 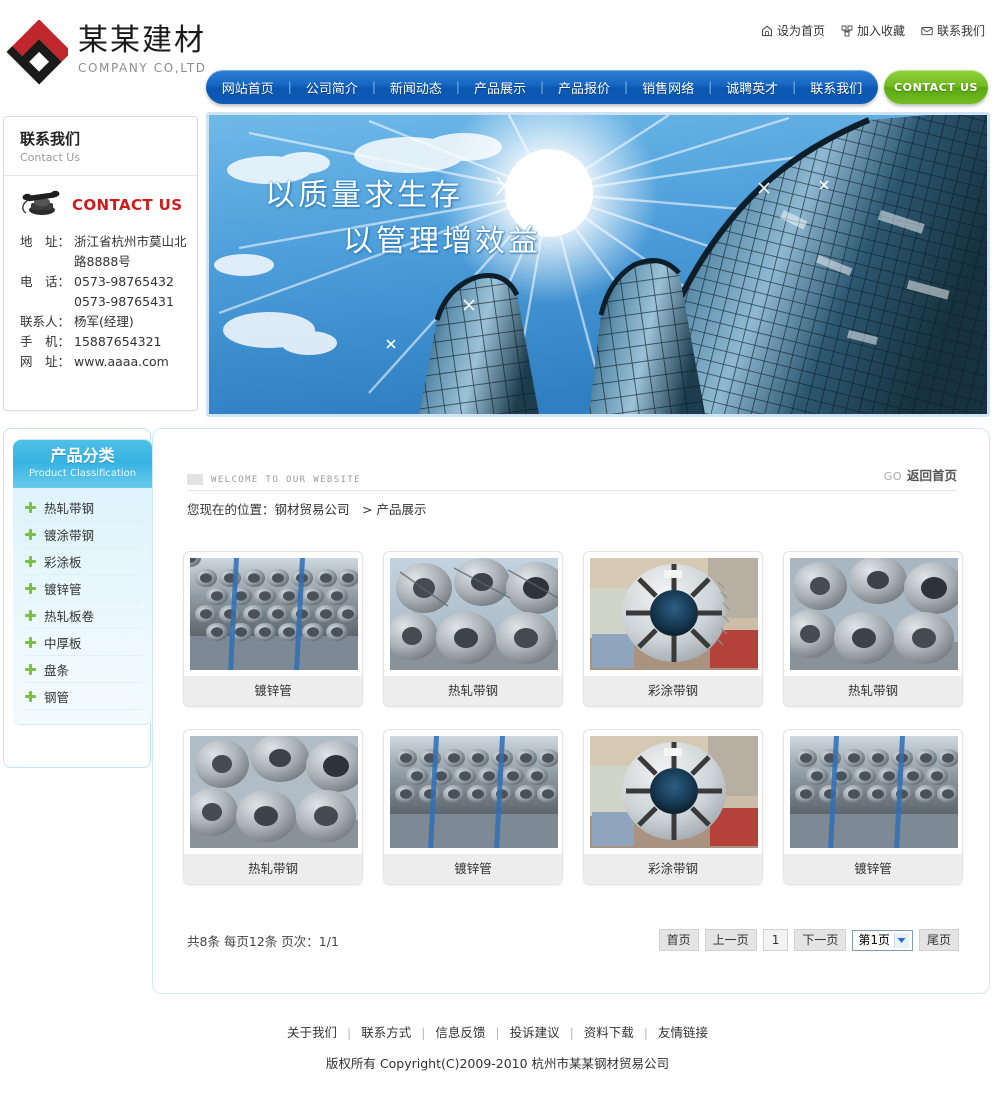 I want to click on contact-row-person: 联系人： 杨军(经理), so click(x=104, y=322).